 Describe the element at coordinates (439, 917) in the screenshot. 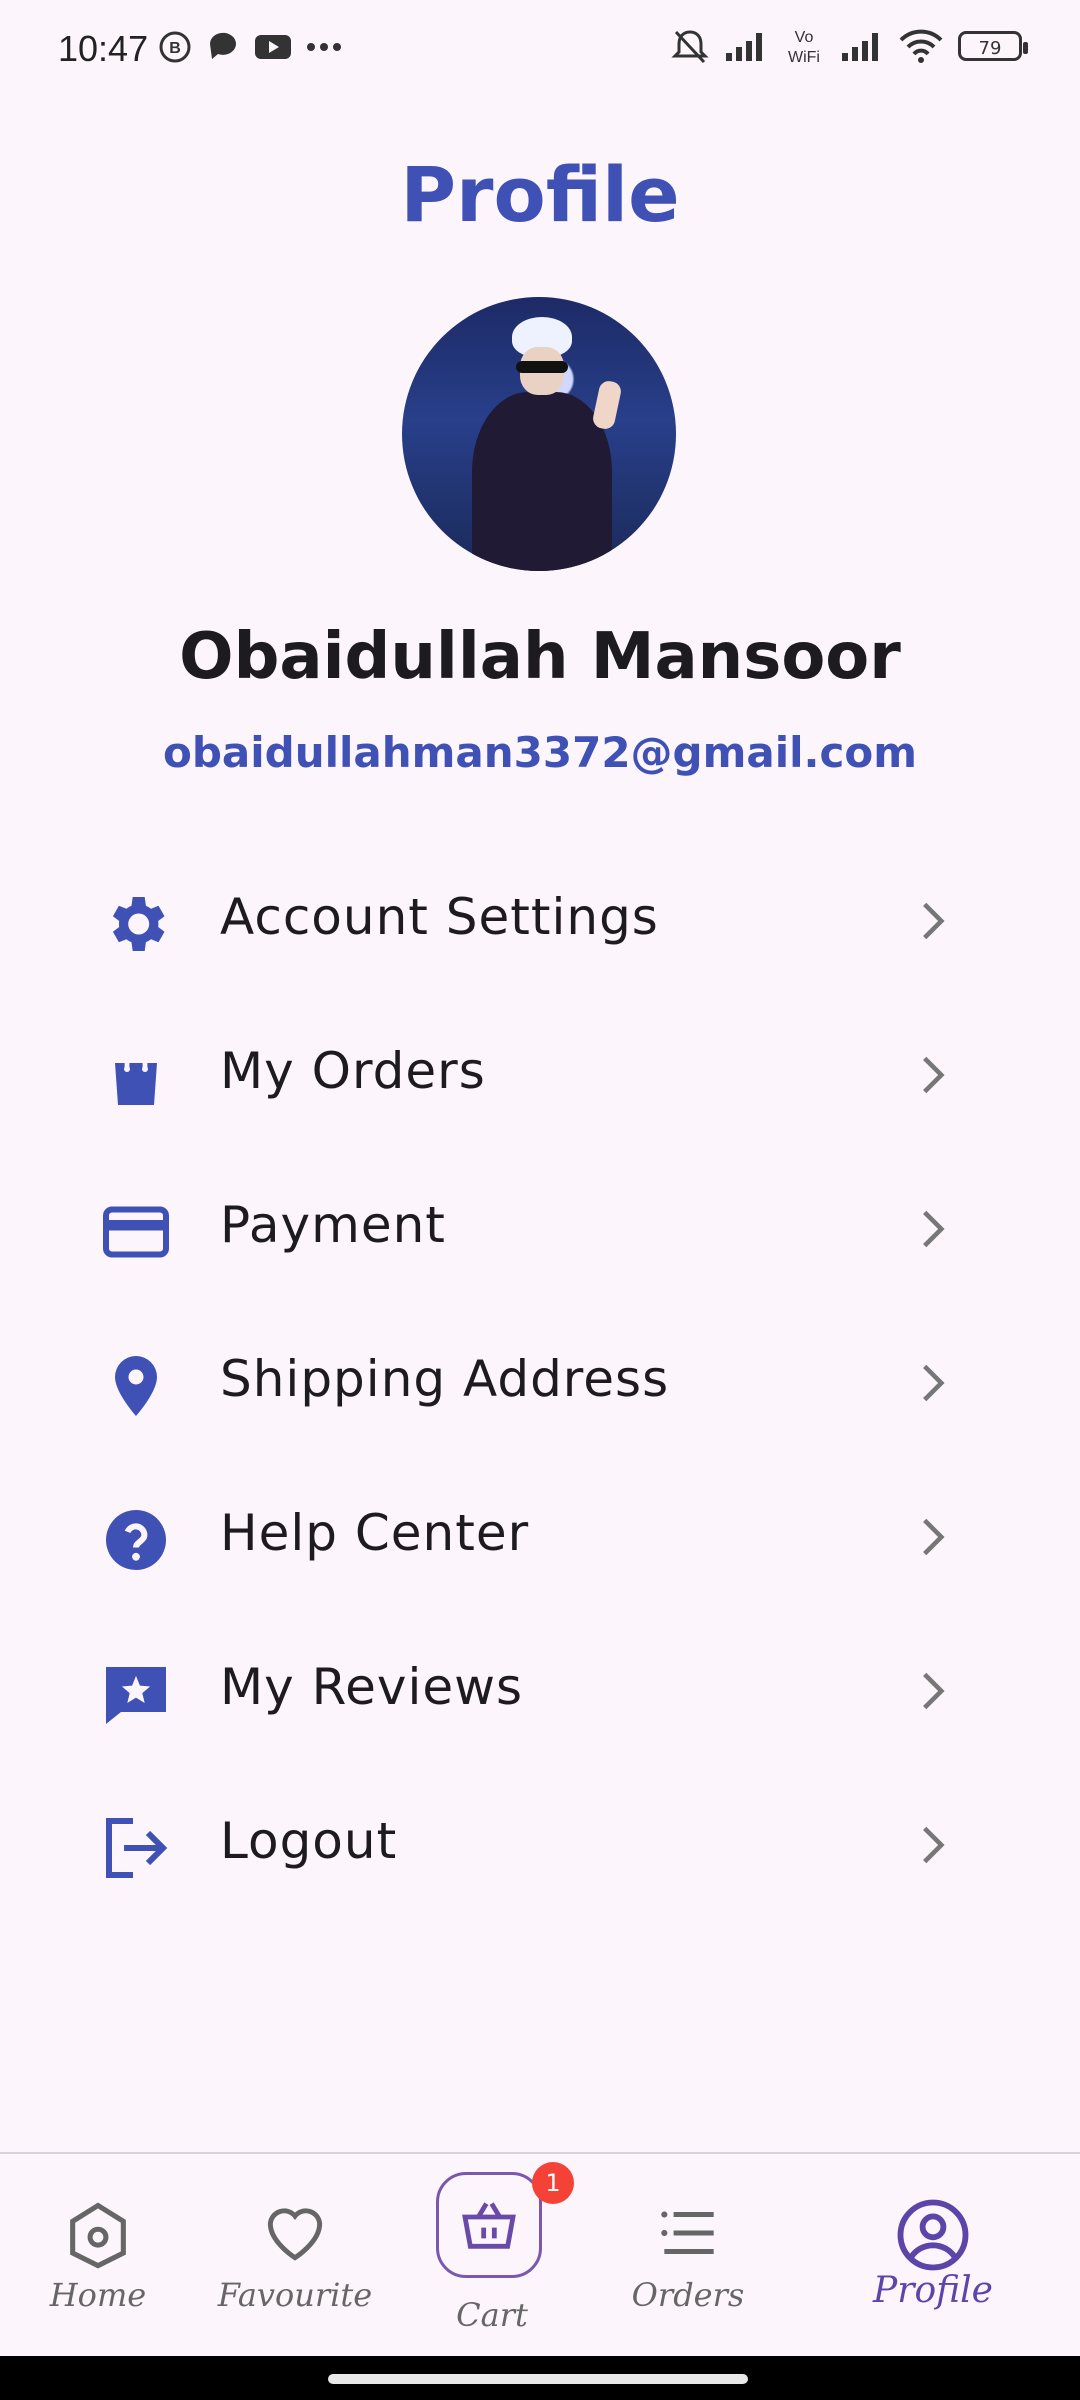

I see `menu-item-label: Account Settings` at that location.